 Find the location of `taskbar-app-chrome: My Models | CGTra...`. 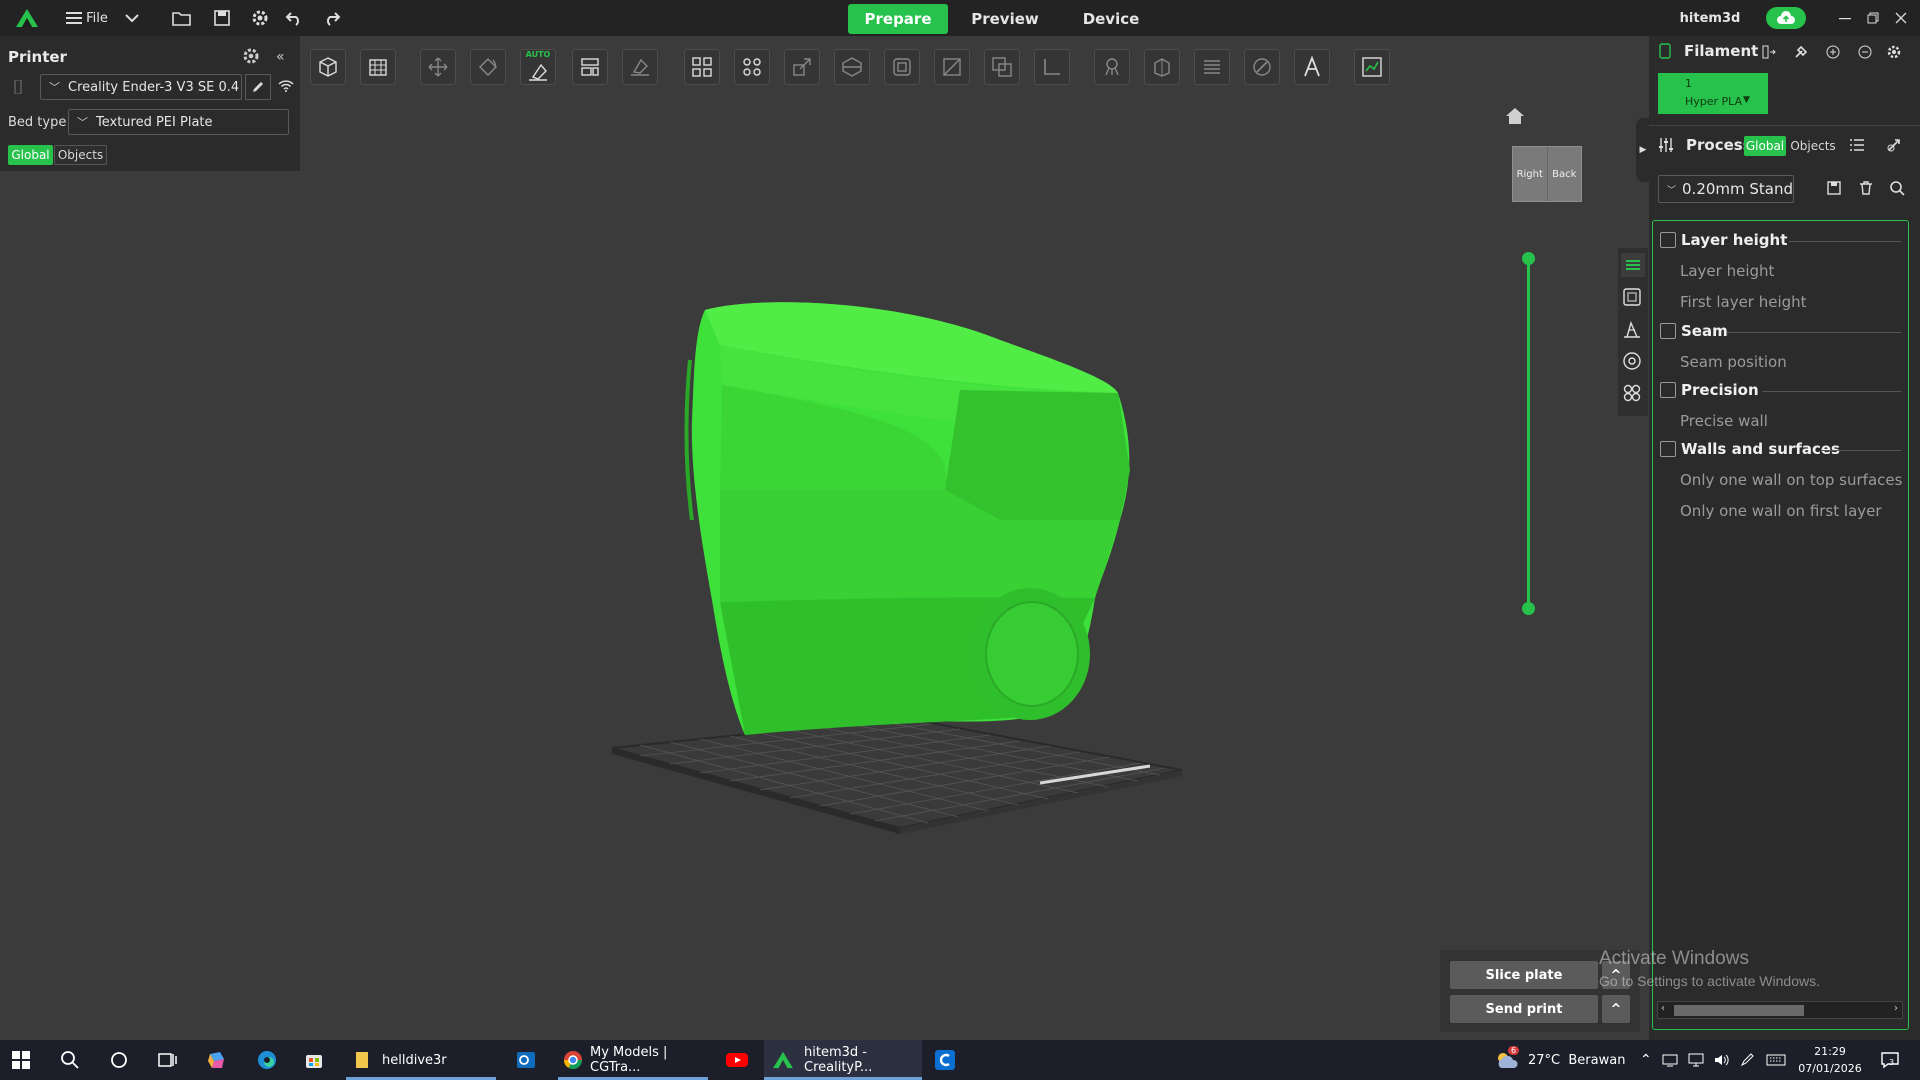

taskbar-app-chrome: My Models | CGTra... is located at coordinates (633, 1060).